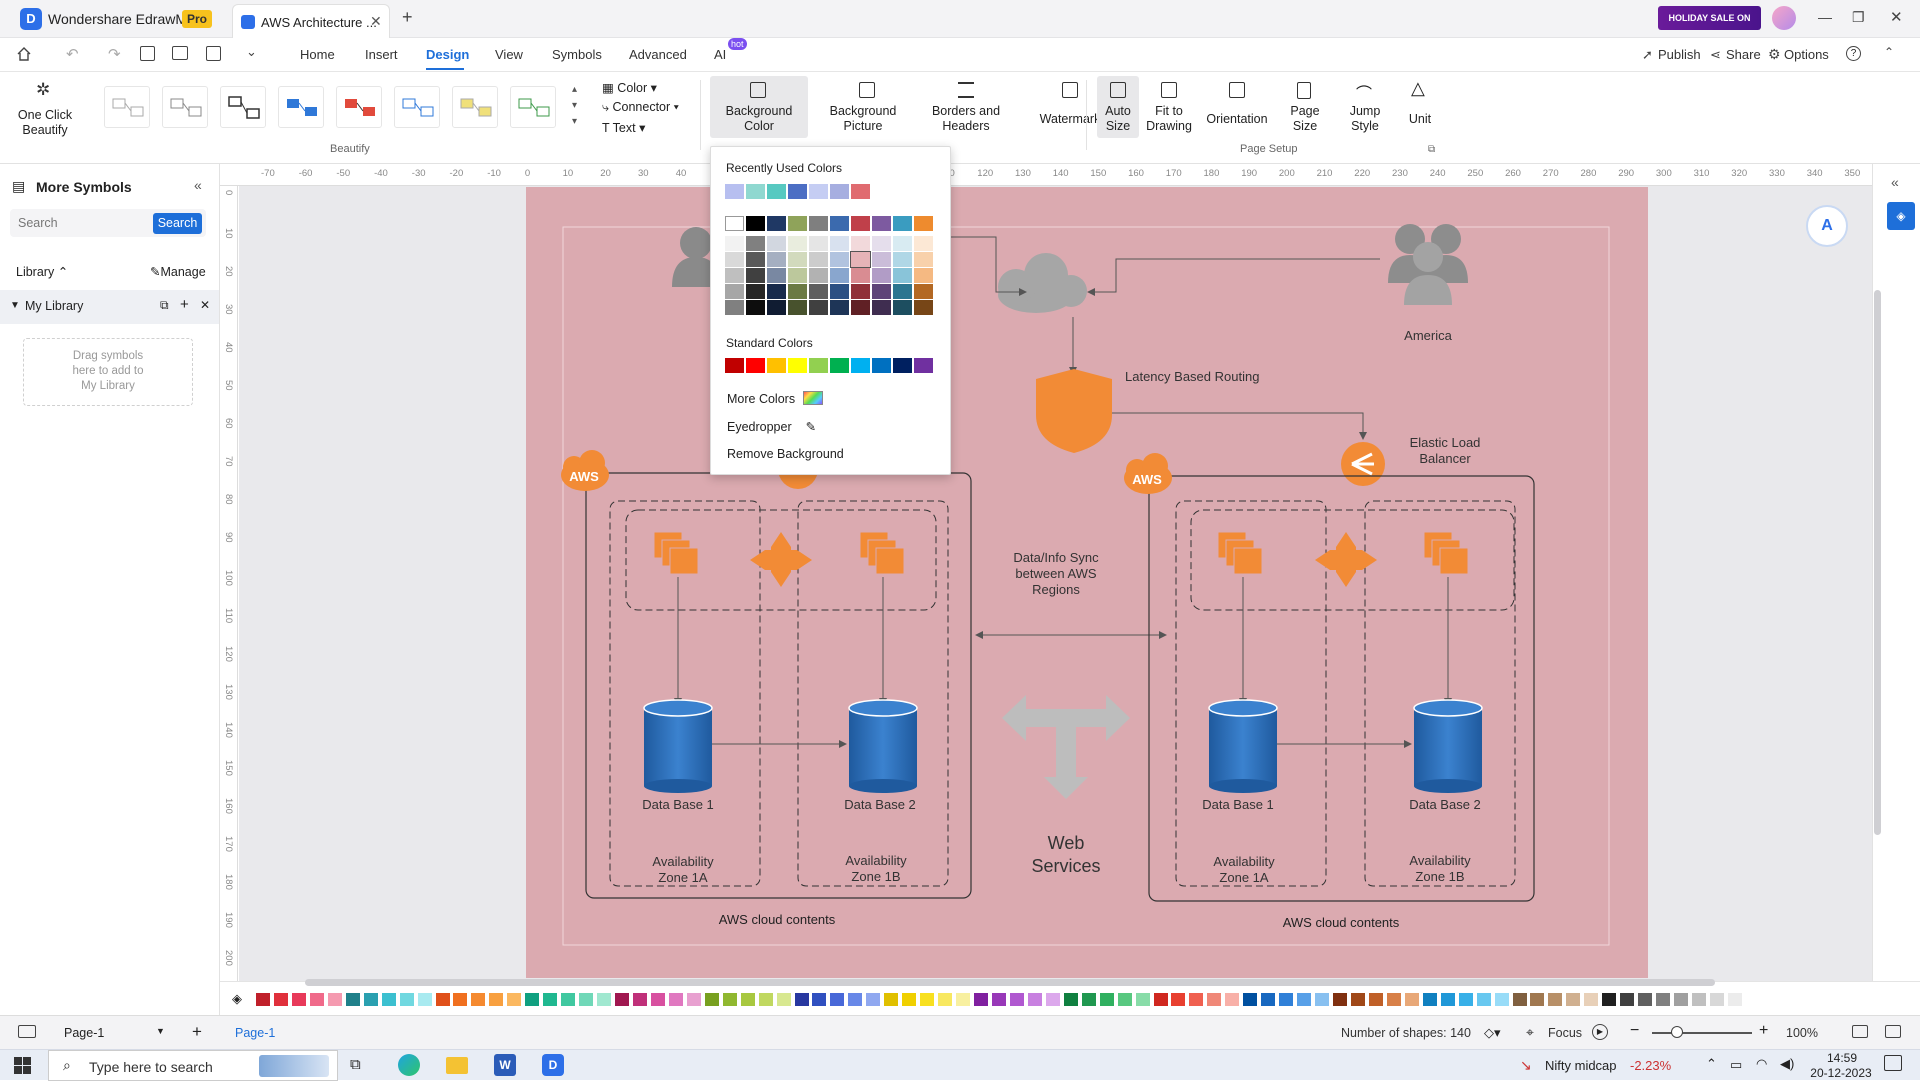 The width and height of the screenshot is (1920, 1081). Describe the element at coordinates (108, 223) in the screenshot. I see `symbol-search-box: Search Search` at that location.